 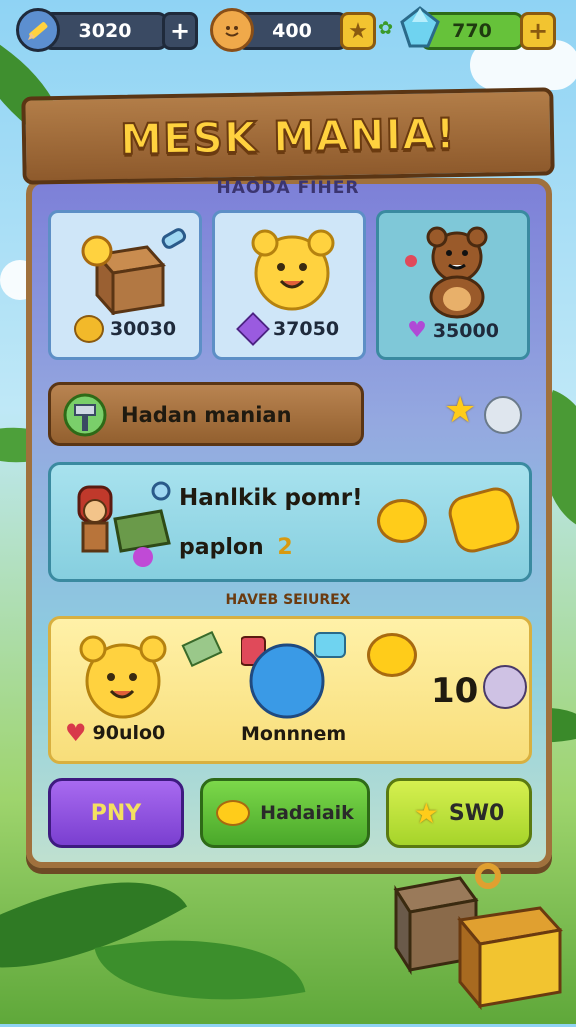 I want to click on add-gems-button: +, so click(x=538, y=31).